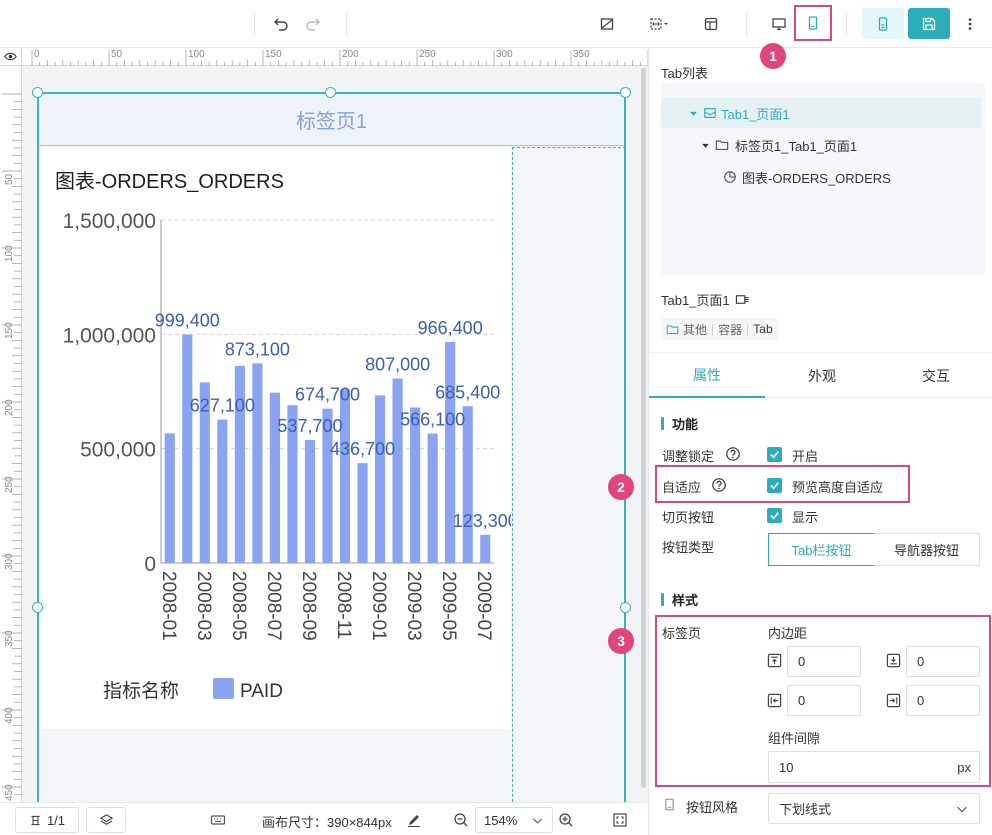 This screenshot has height=835, width=992. What do you see at coordinates (813, 23) in the screenshot?
I see `mobile-view-icon` at bounding box center [813, 23].